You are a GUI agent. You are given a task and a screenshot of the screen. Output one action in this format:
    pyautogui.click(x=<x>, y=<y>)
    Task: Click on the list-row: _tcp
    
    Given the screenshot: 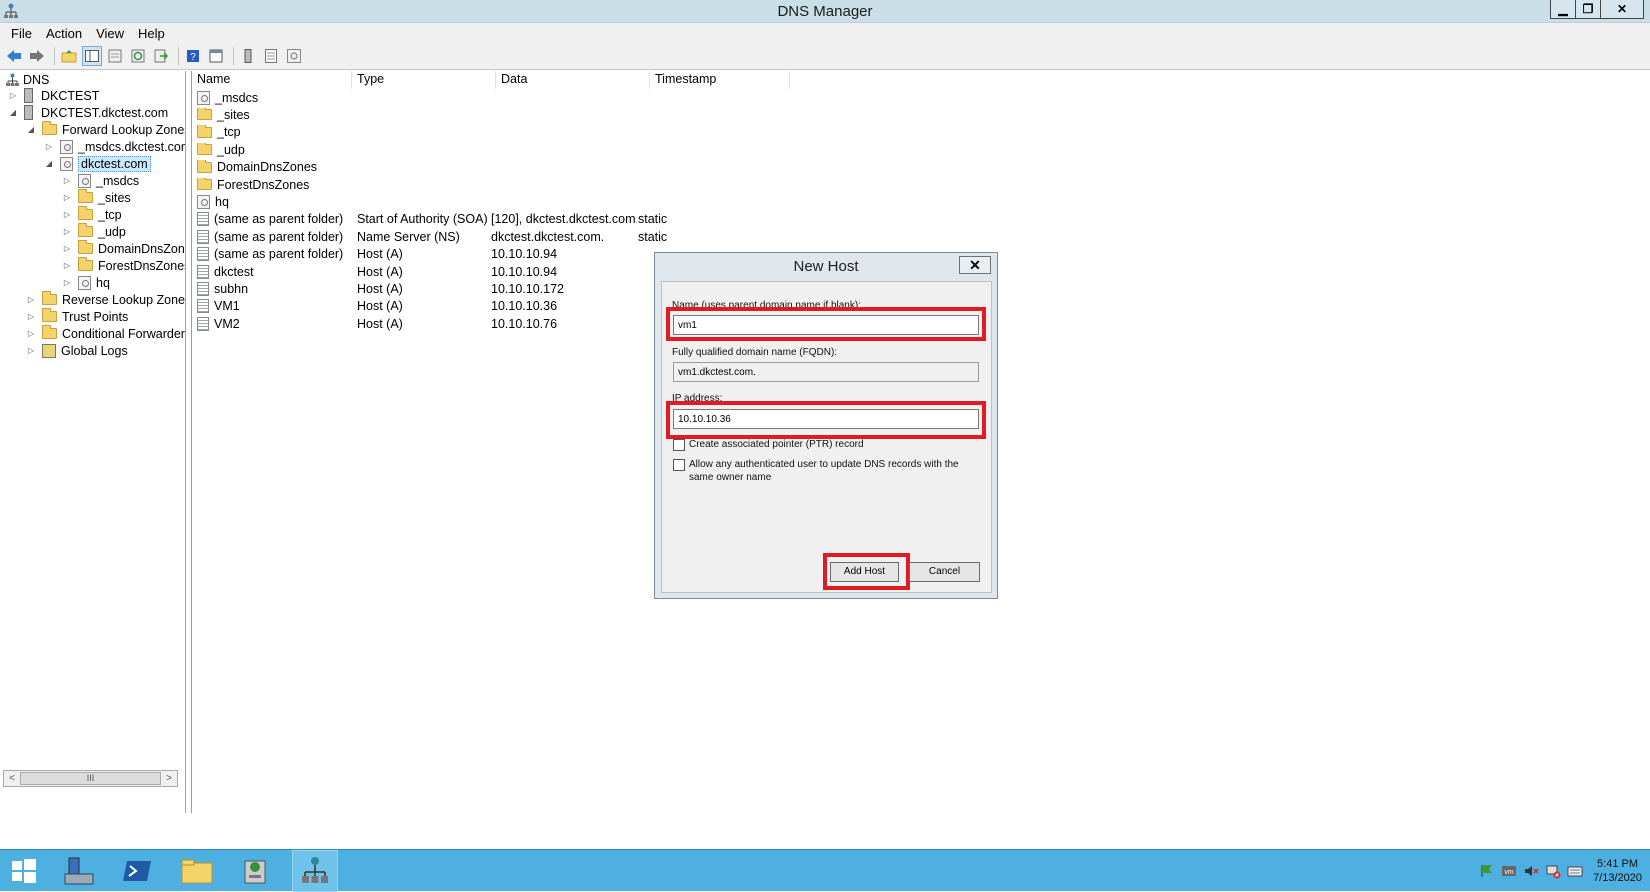 What is the action you would take?
    pyautogui.click(x=484, y=132)
    